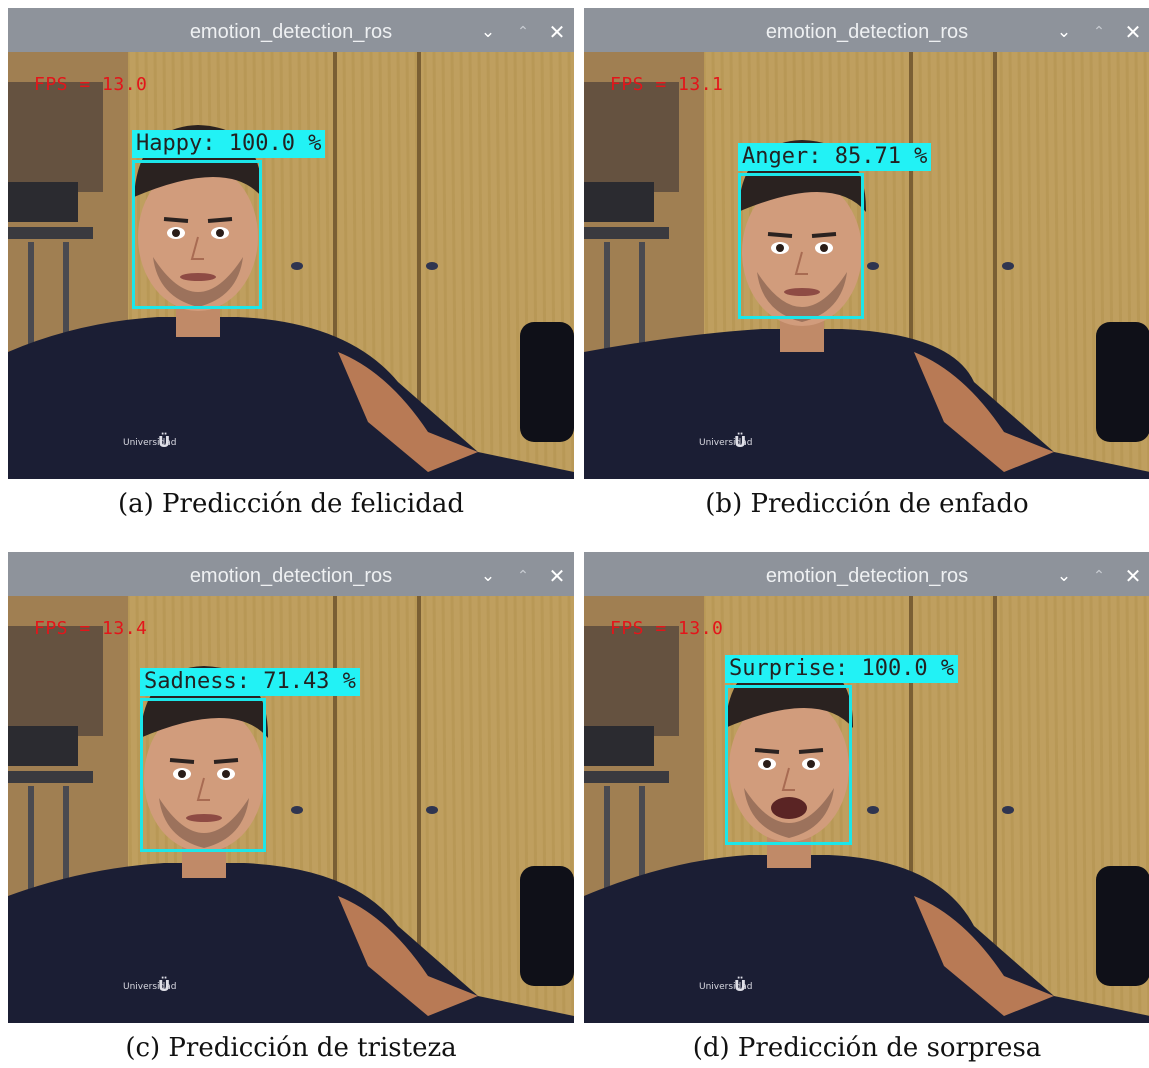 The width and height of the screenshot is (1149, 1068). What do you see at coordinates (91, 628) in the screenshot?
I see `fps-readout: FPS = 13.4` at bounding box center [91, 628].